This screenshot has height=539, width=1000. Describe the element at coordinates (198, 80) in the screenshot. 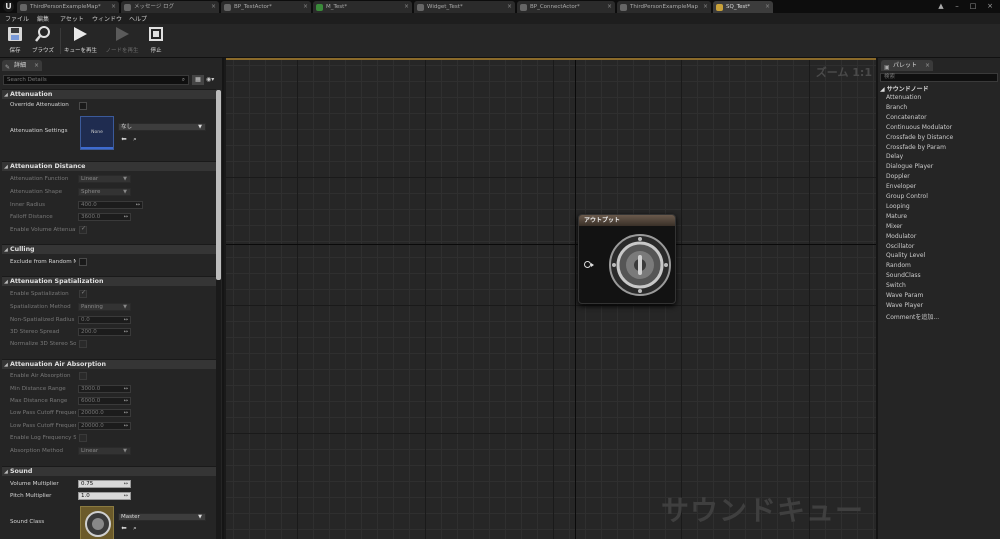

I see `property-matrix-icon: ▦` at that location.